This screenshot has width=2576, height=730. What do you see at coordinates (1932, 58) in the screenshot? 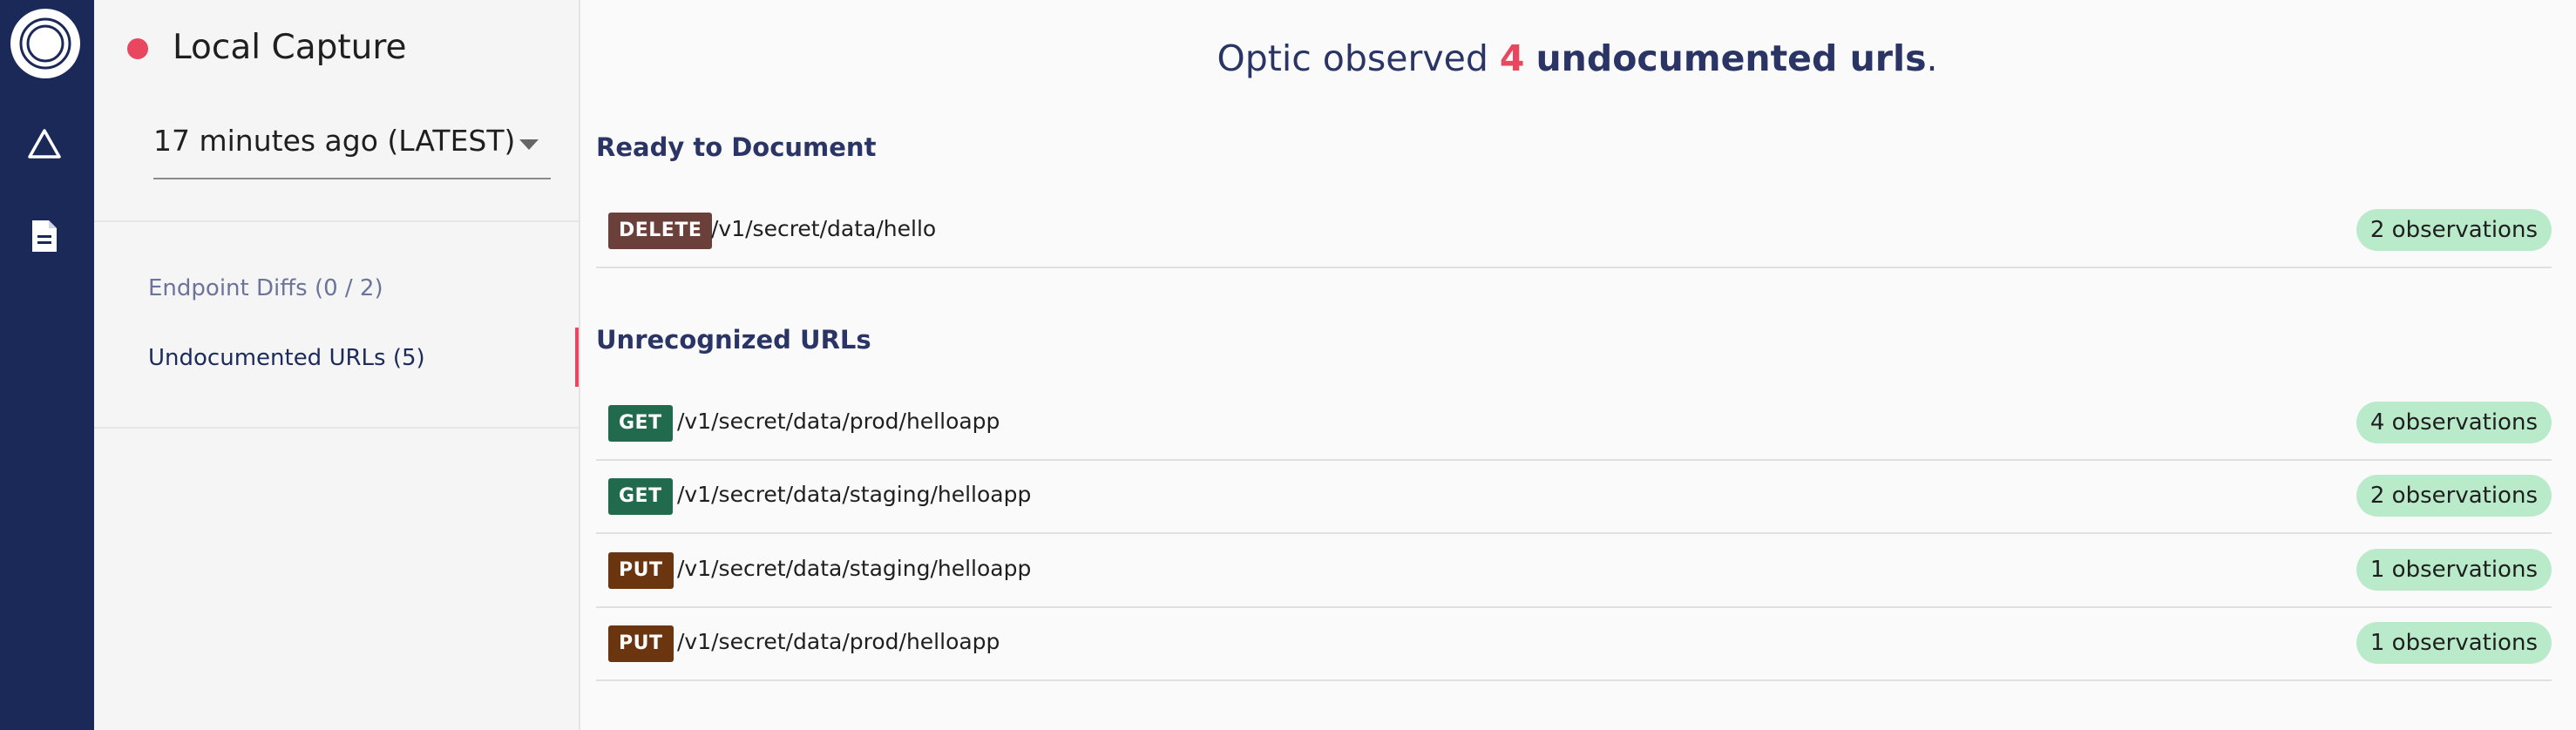
I see `headline-suffix: .` at bounding box center [1932, 58].